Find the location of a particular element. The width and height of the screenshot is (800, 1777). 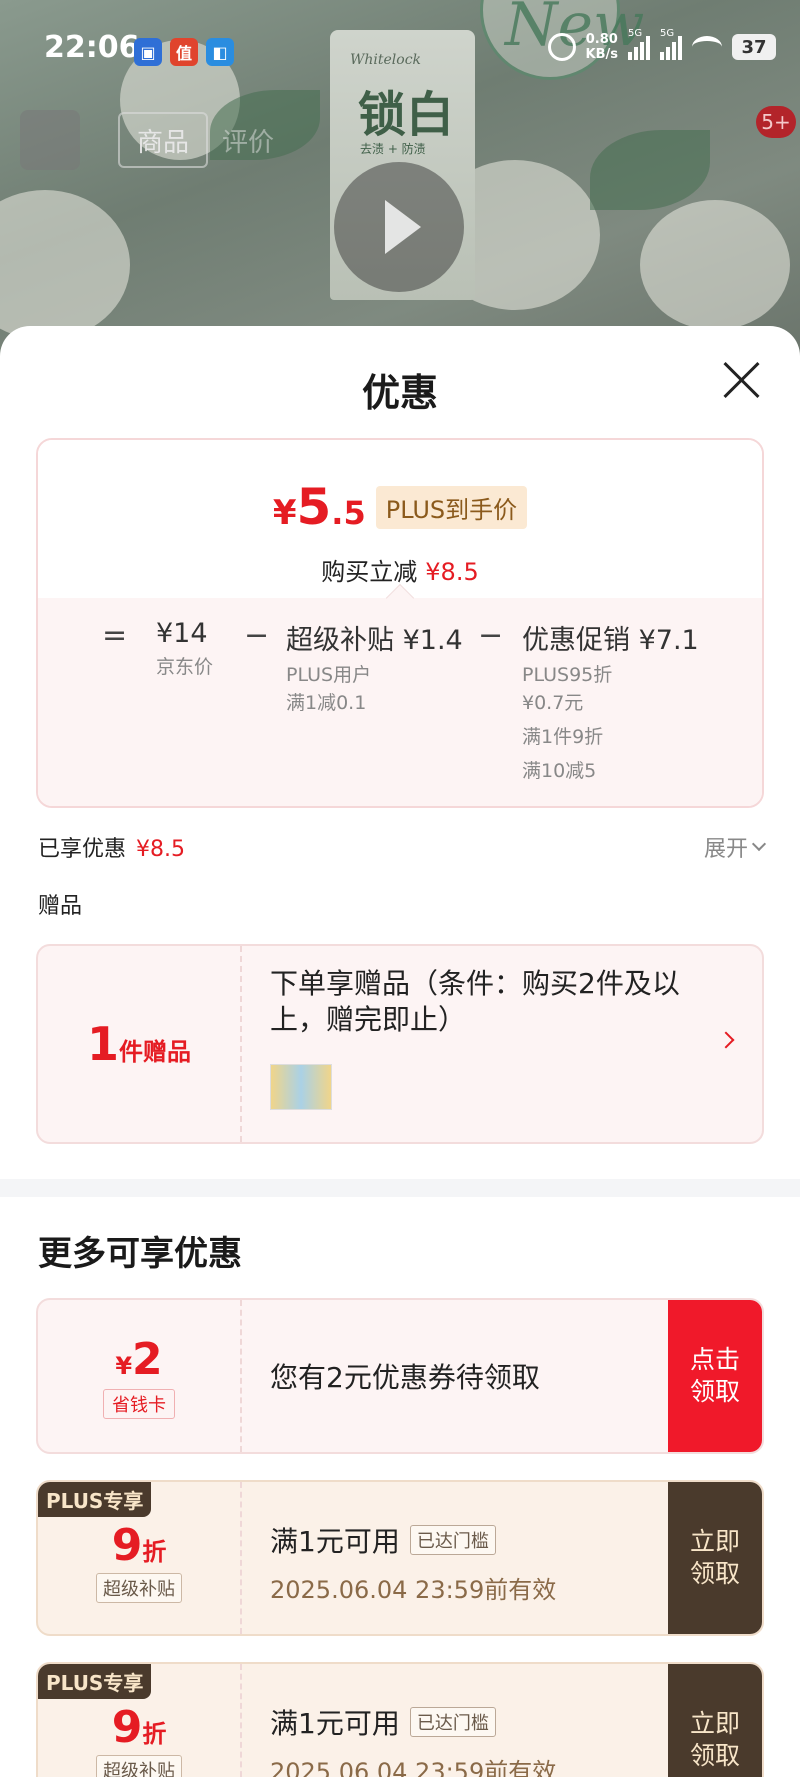

chevron-right-icon is located at coordinates (726, 1040).